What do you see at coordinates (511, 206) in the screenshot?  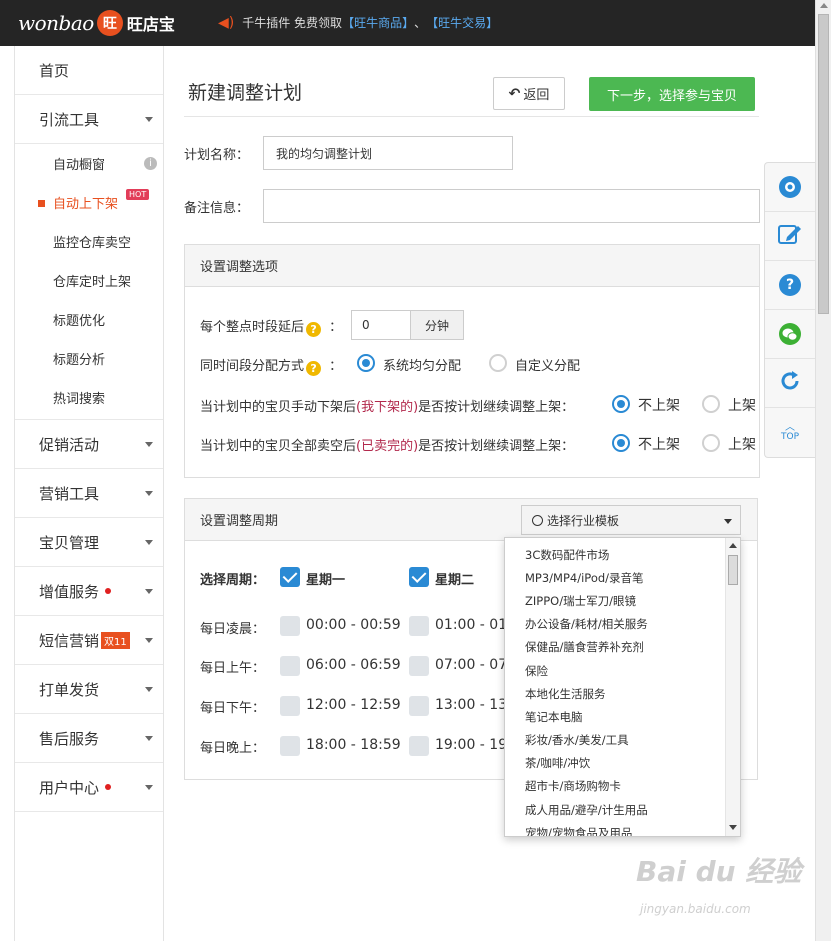 I see `note-input` at bounding box center [511, 206].